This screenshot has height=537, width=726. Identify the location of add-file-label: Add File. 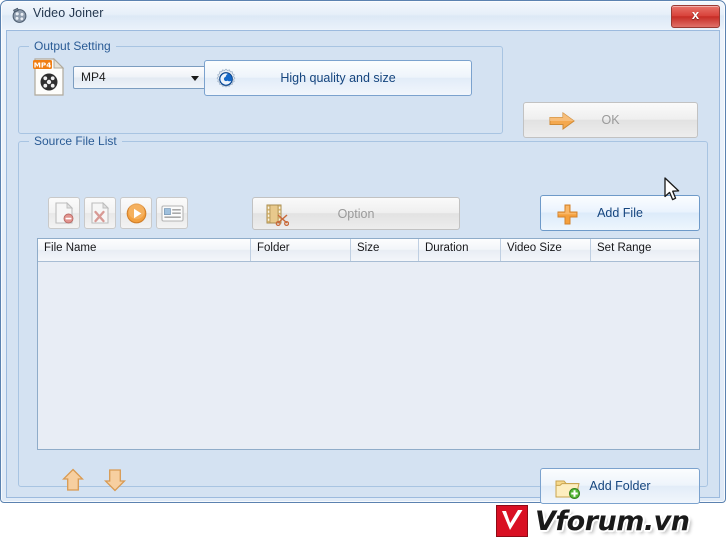
(620, 213).